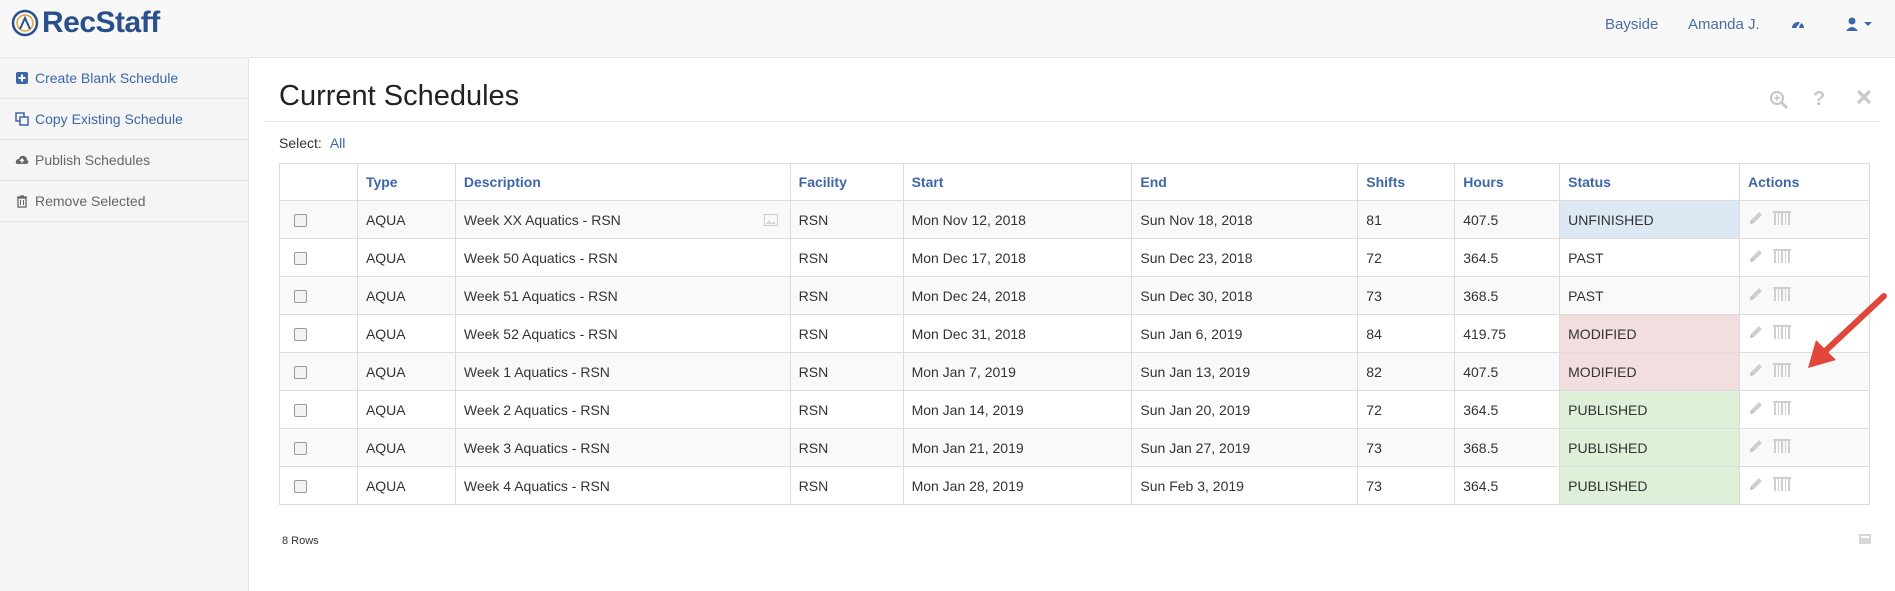  I want to click on cell-status: UNFINISHED, so click(1650, 219).